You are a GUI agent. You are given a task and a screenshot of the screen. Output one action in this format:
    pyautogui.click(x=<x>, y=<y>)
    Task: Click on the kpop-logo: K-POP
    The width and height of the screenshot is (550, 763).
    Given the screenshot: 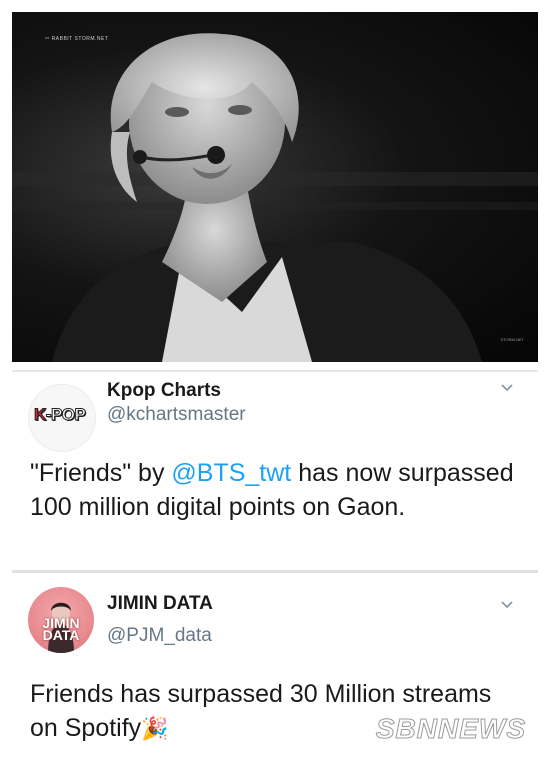 What is the action you would take?
    pyautogui.click(x=60, y=415)
    